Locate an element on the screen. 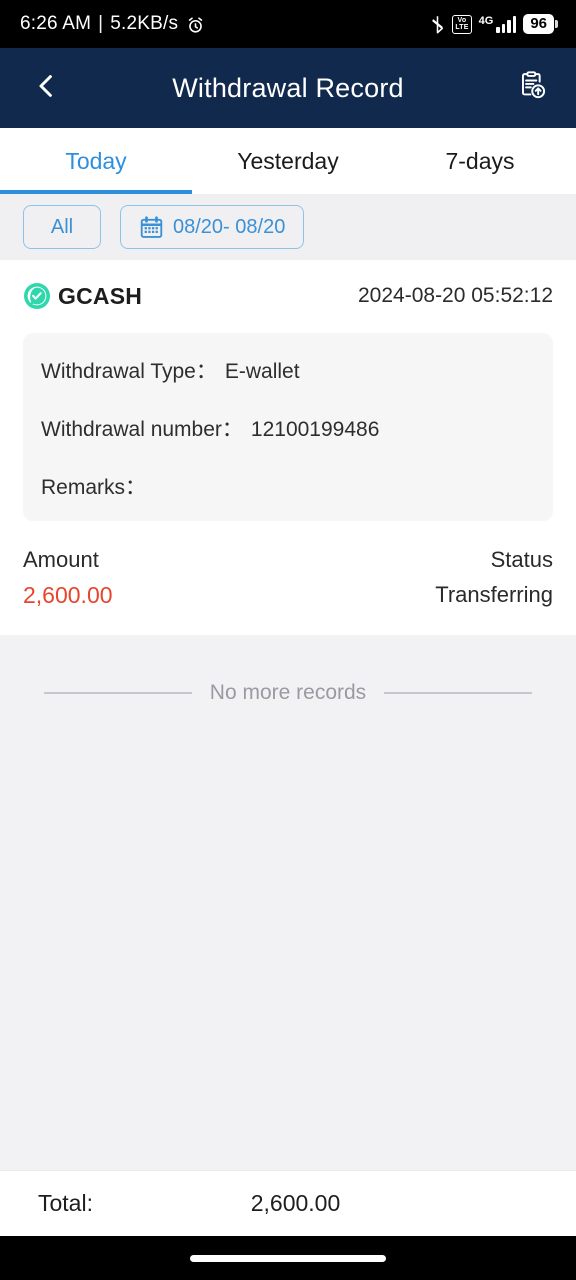 The width and height of the screenshot is (576, 1280). detail-row-withdrawal-number: Withdrawal number： 12100199486 is located at coordinates (288, 428).